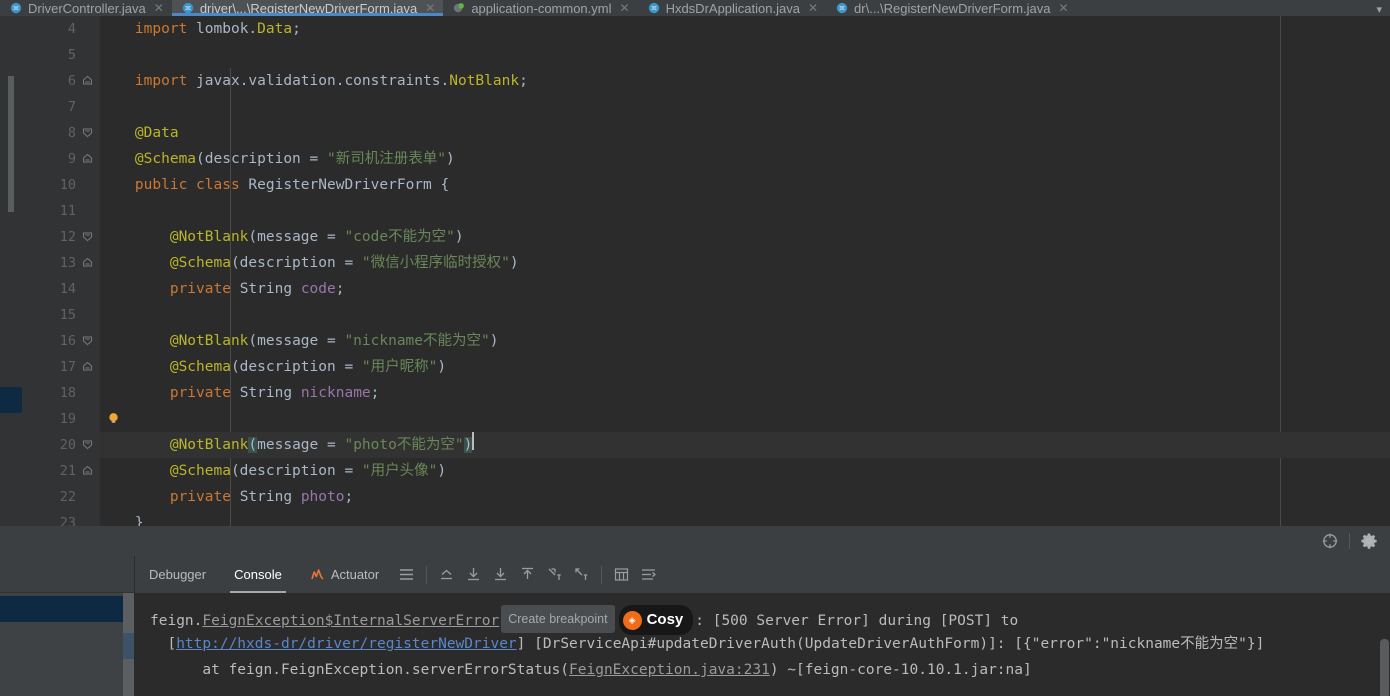  Describe the element at coordinates (406, 574) in the screenshot. I see `menu-lines-icon` at that location.